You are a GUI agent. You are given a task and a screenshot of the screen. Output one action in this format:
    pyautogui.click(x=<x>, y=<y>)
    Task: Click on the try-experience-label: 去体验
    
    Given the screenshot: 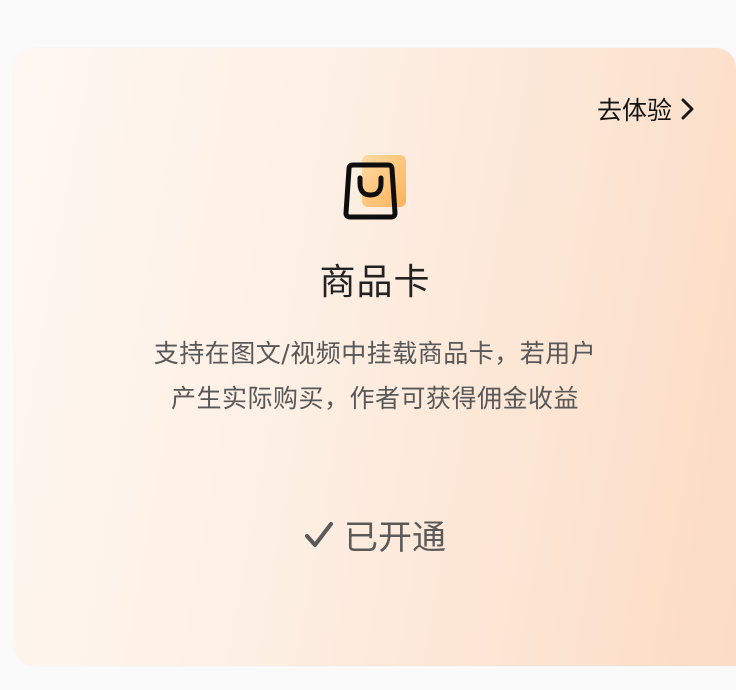 What is the action you would take?
    pyautogui.click(x=634, y=110)
    